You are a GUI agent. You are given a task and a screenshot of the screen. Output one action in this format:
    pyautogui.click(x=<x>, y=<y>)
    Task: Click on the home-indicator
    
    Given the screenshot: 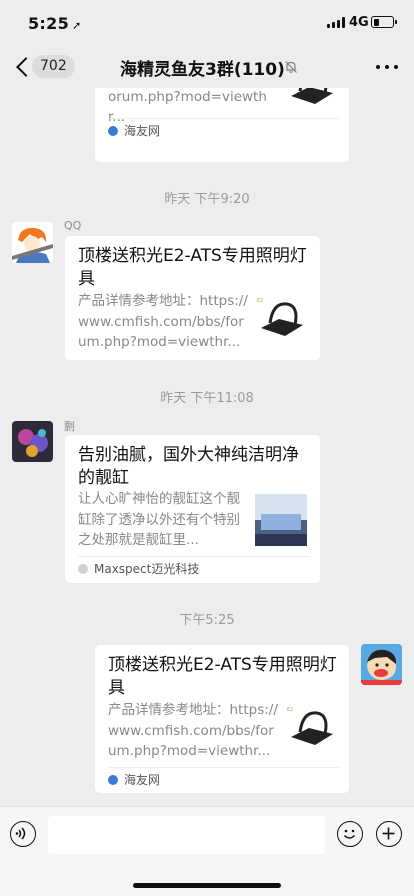 What is the action you would take?
    pyautogui.click(x=207, y=885)
    